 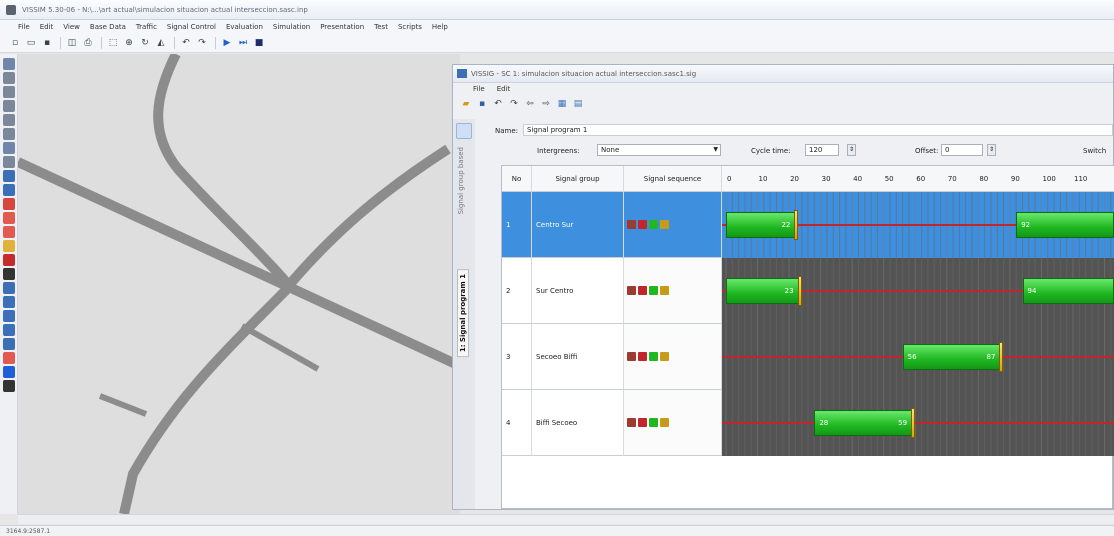 What do you see at coordinates (145, 43) in the screenshot?
I see `rotate-icon: ↻` at bounding box center [145, 43].